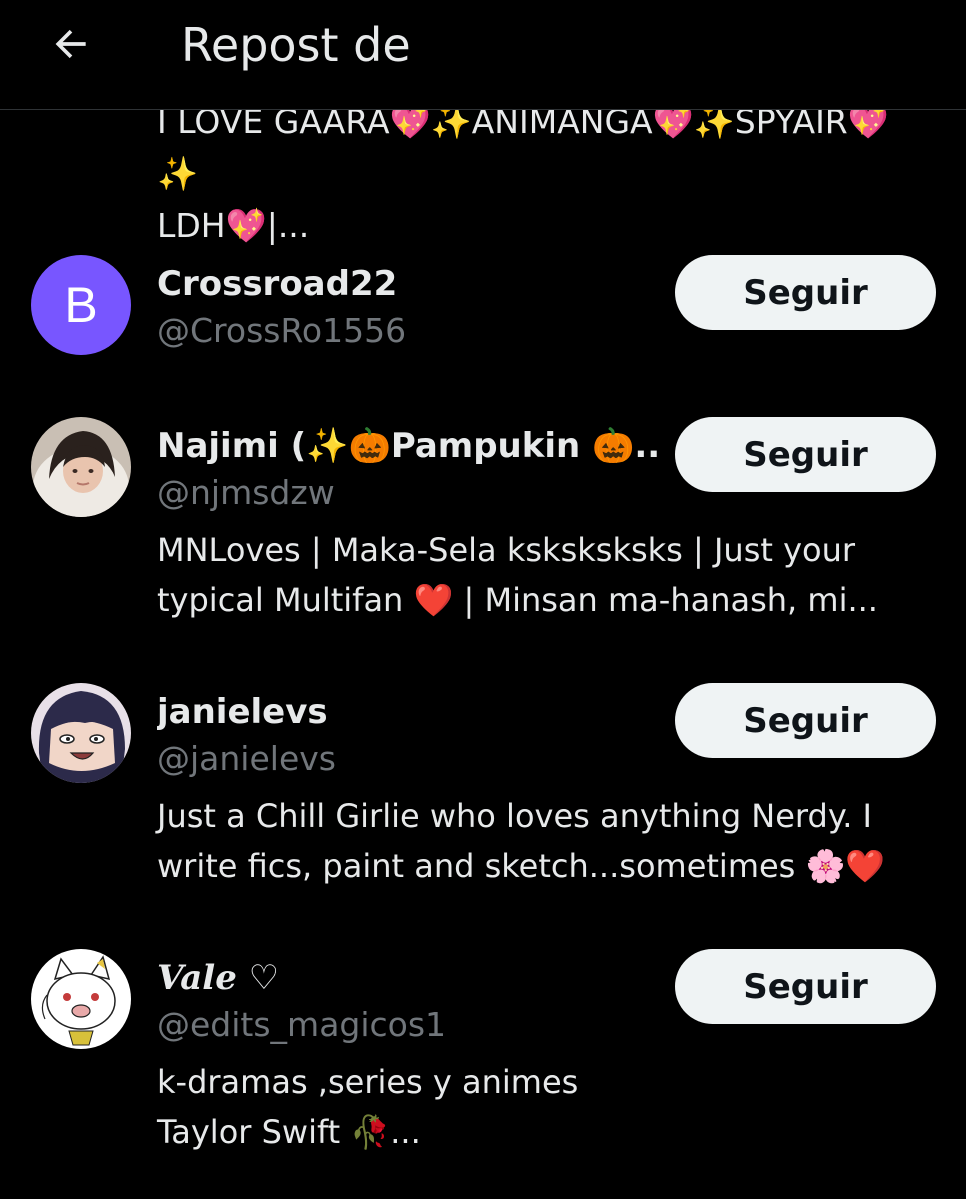 Image resolution: width=966 pixels, height=1199 pixels. I want to click on user-cell: B Crossroad22 @CrossRo1556 Seguir, so click(483, 310).